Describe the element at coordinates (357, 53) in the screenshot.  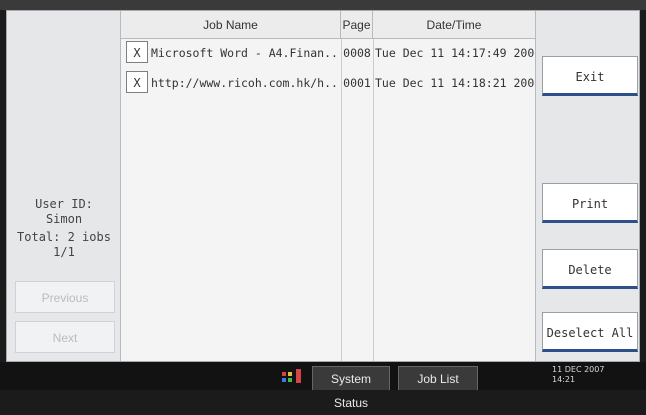
I see `page-cell: 0008` at that location.